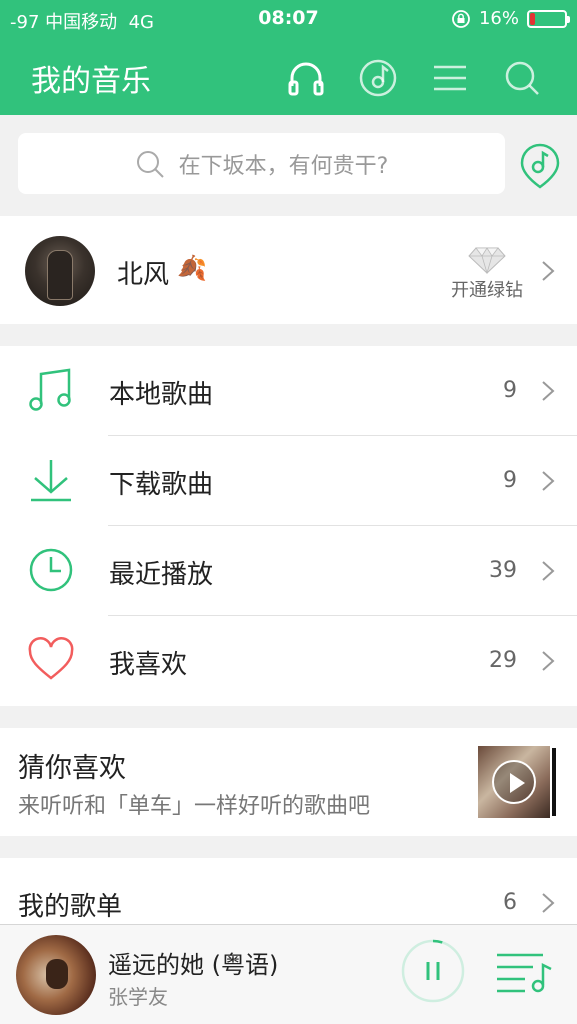 This screenshot has height=1024, width=577. What do you see at coordinates (533, 18) in the screenshot?
I see `battery-fill` at bounding box center [533, 18].